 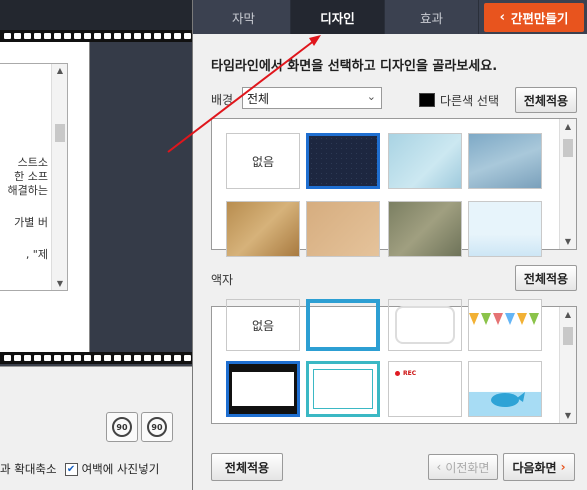 I want to click on background-select-value: 전체, so click(x=258, y=99).